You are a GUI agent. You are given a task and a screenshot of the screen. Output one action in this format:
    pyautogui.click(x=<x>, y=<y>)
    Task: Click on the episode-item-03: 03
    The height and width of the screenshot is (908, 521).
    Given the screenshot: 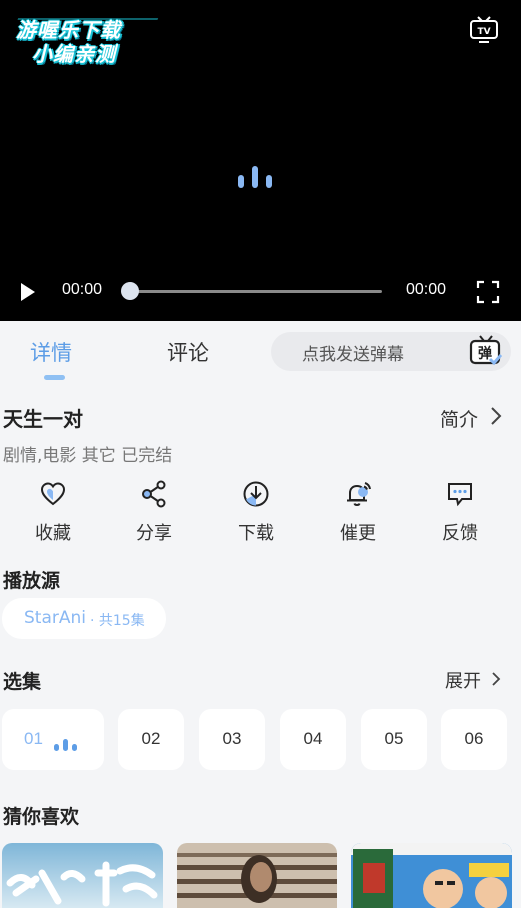 What is the action you would take?
    pyautogui.click(x=232, y=739)
    